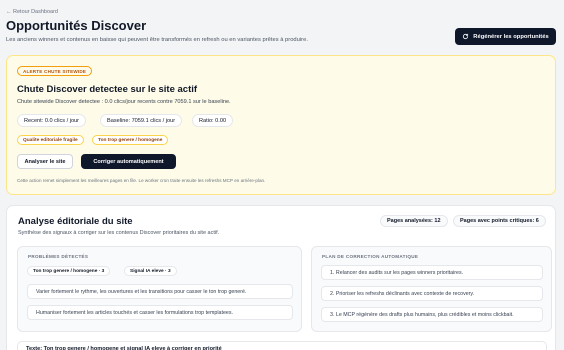 This screenshot has width=564, height=350. Describe the element at coordinates (414, 221) in the screenshot. I see `pages-analyzed-pill: Pages analysées: 12` at that location.